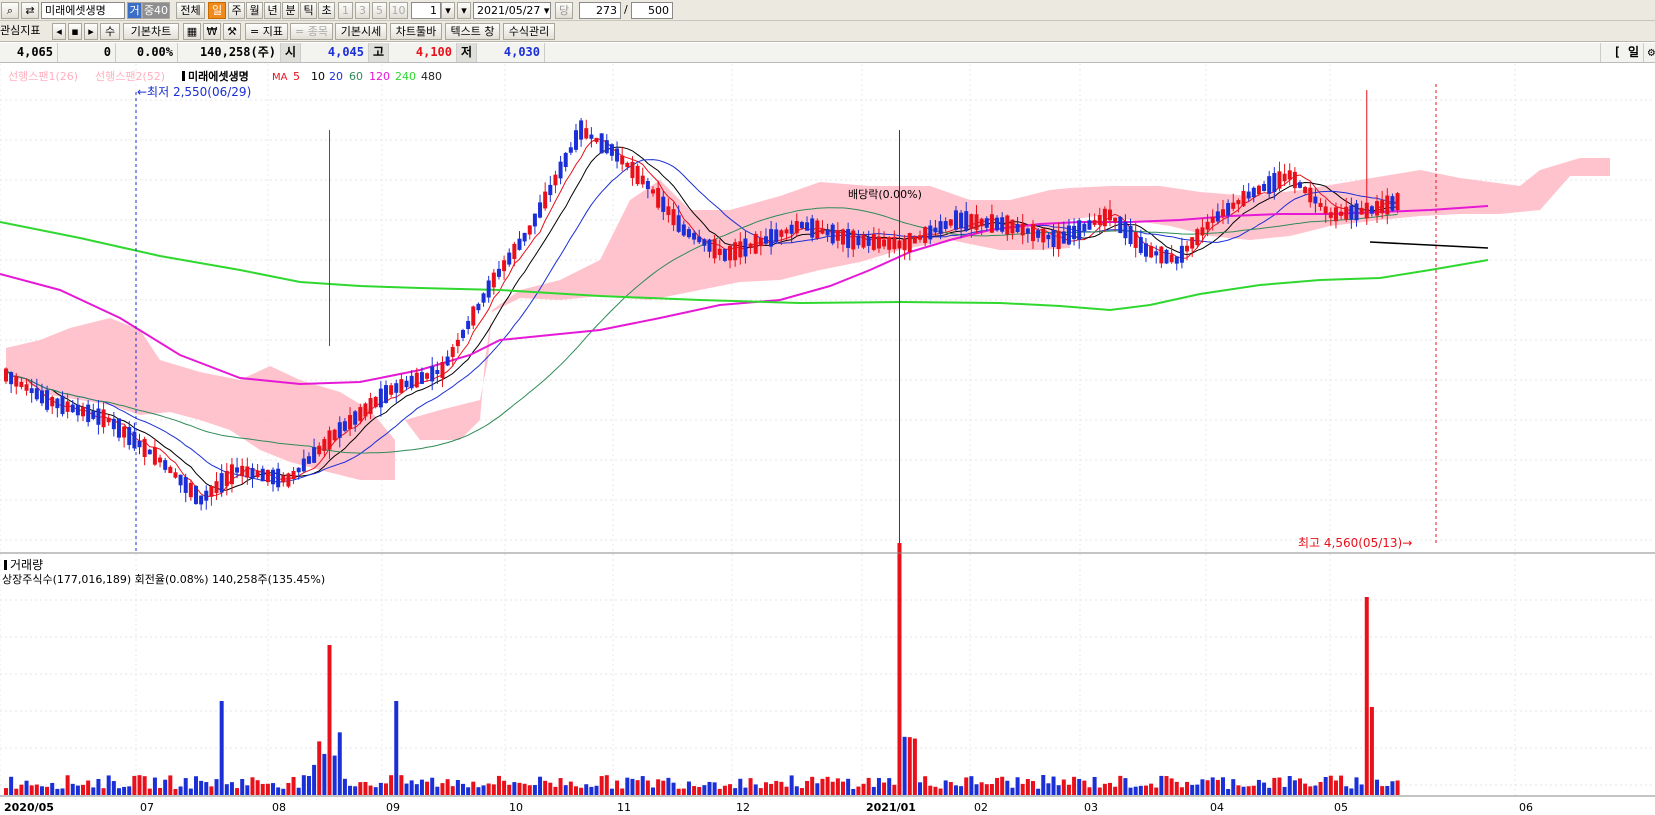  Describe the element at coordinates (83, 10) in the screenshot. I see `stock-name-input: 미래에셋생명` at that location.